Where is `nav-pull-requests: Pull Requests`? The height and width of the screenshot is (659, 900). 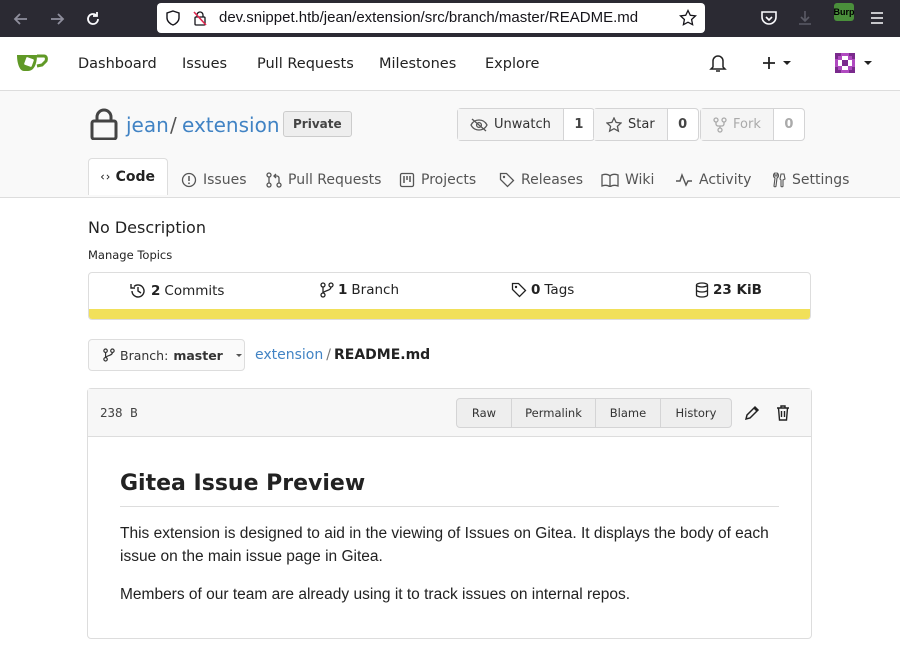 nav-pull-requests: Pull Requests is located at coordinates (305, 64).